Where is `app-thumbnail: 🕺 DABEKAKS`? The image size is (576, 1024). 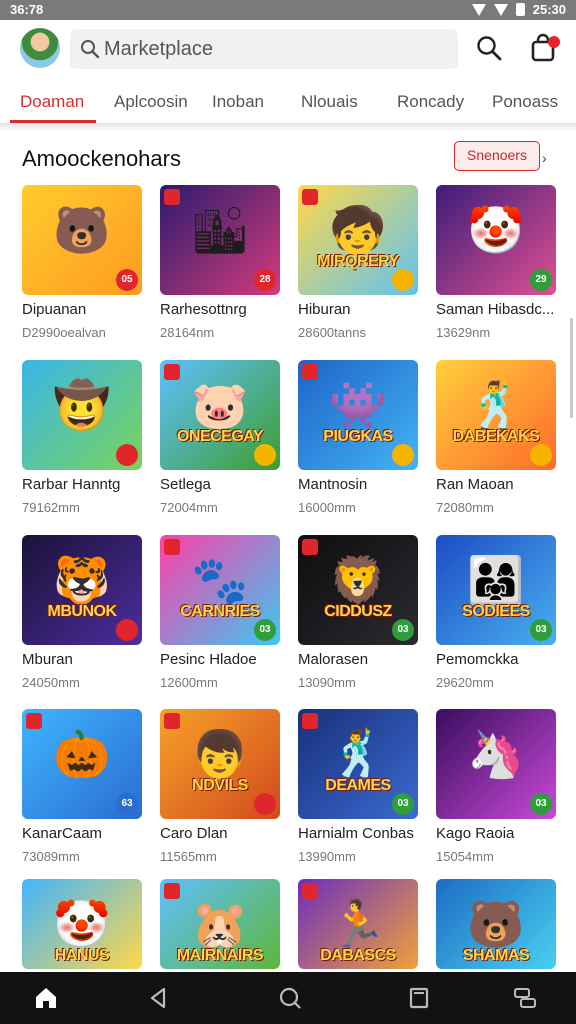 app-thumbnail: 🕺 DABEKAKS is located at coordinates (496, 415).